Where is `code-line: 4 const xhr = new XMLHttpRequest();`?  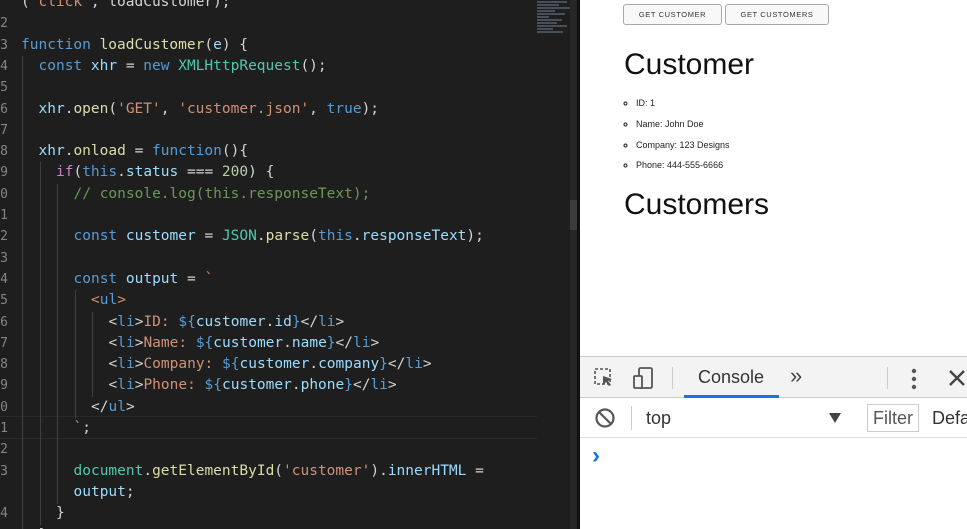
code-line: 4 const xhr = new XMLHttpRequest(); is located at coordinates (288, 66).